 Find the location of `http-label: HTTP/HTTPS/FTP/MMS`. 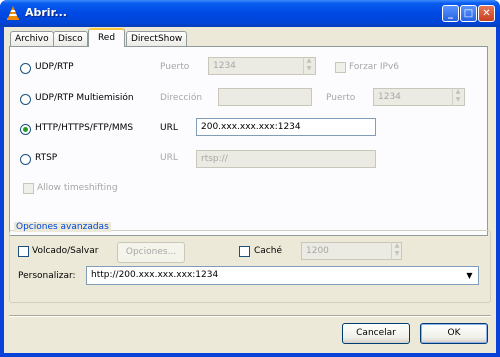

http-label: HTTP/HTTPS/FTP/MMS is located at coordinates (84, 128).